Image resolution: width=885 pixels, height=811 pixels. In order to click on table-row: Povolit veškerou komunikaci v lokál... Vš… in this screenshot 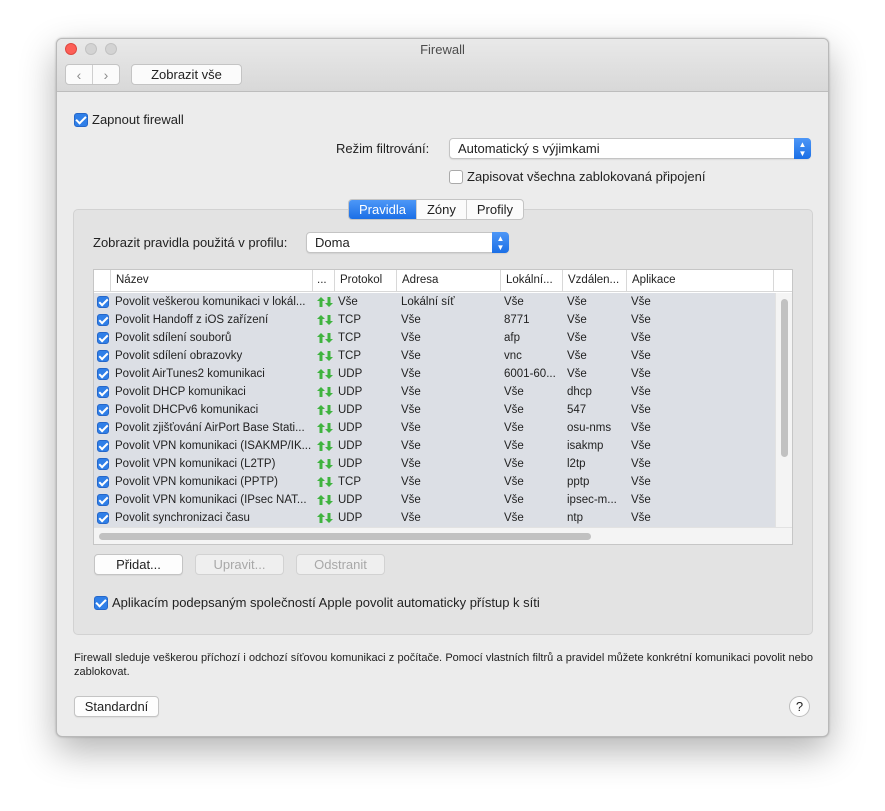, I will do `click(435, 302)`.